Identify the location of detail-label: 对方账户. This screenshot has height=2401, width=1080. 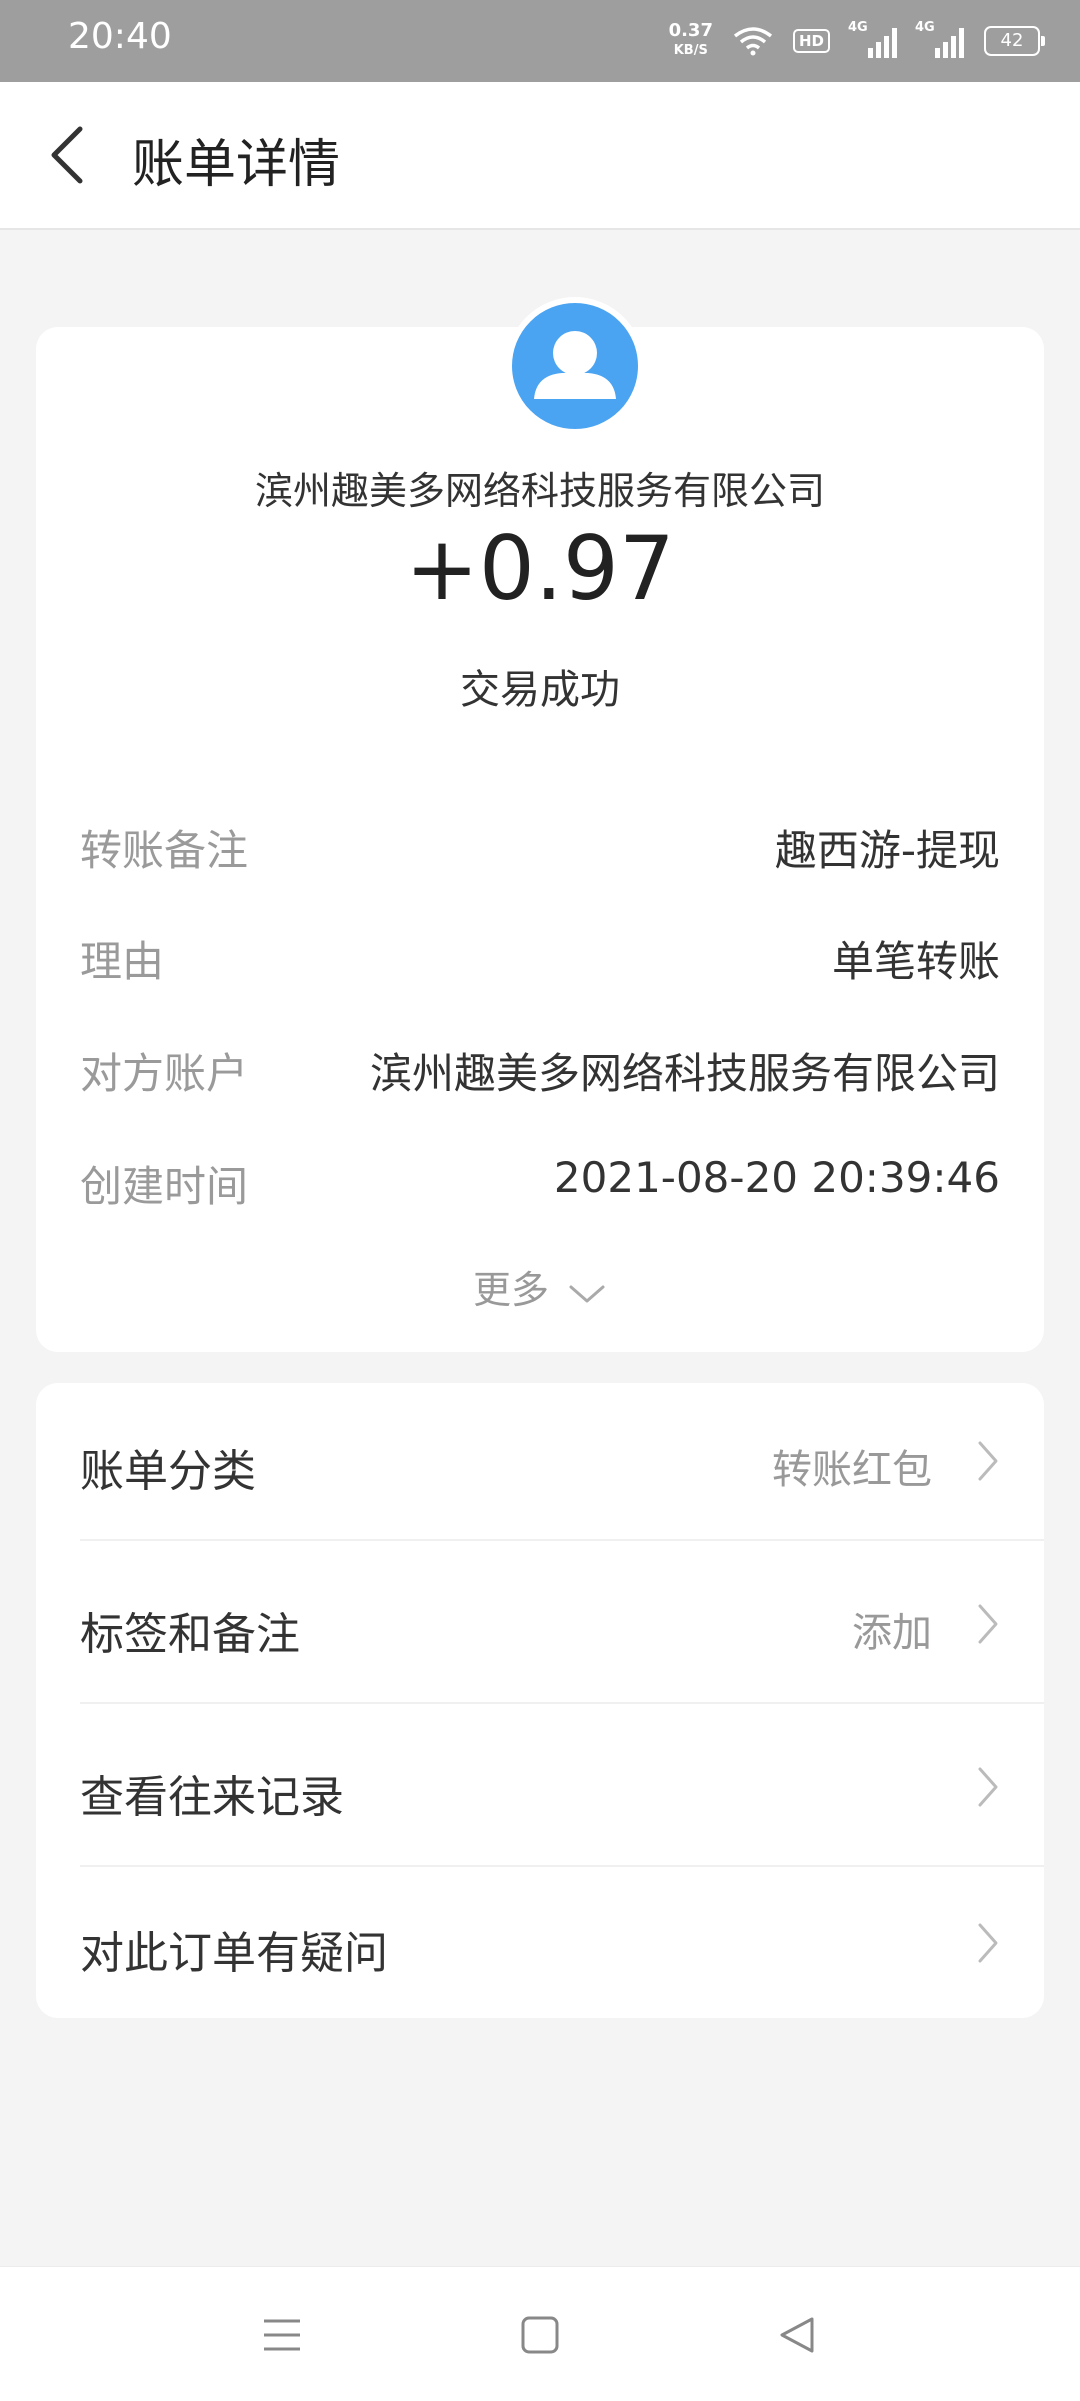
(164, 1073).